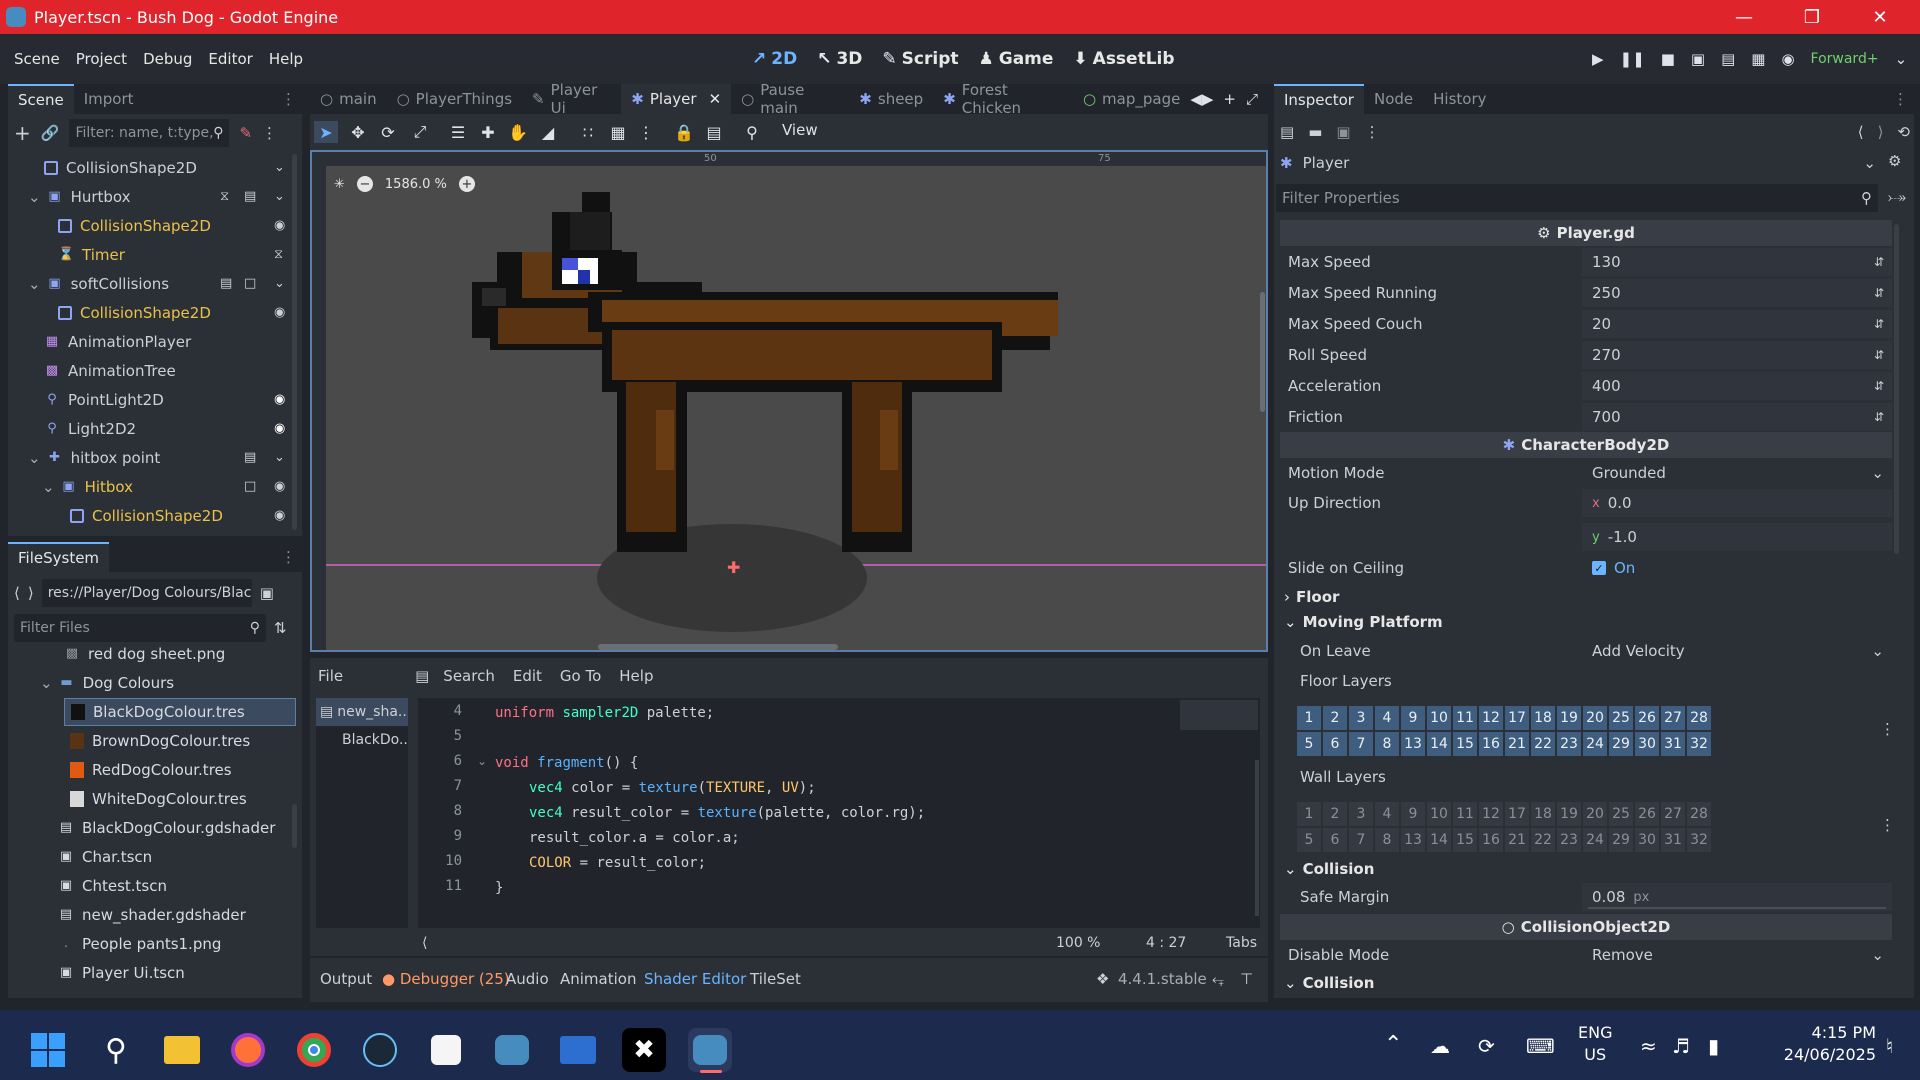 The image size is (1920, 1080). Describe the element at coordinates (1621, 744) in the screenshot. I see `layer-cell: 29` at that location.